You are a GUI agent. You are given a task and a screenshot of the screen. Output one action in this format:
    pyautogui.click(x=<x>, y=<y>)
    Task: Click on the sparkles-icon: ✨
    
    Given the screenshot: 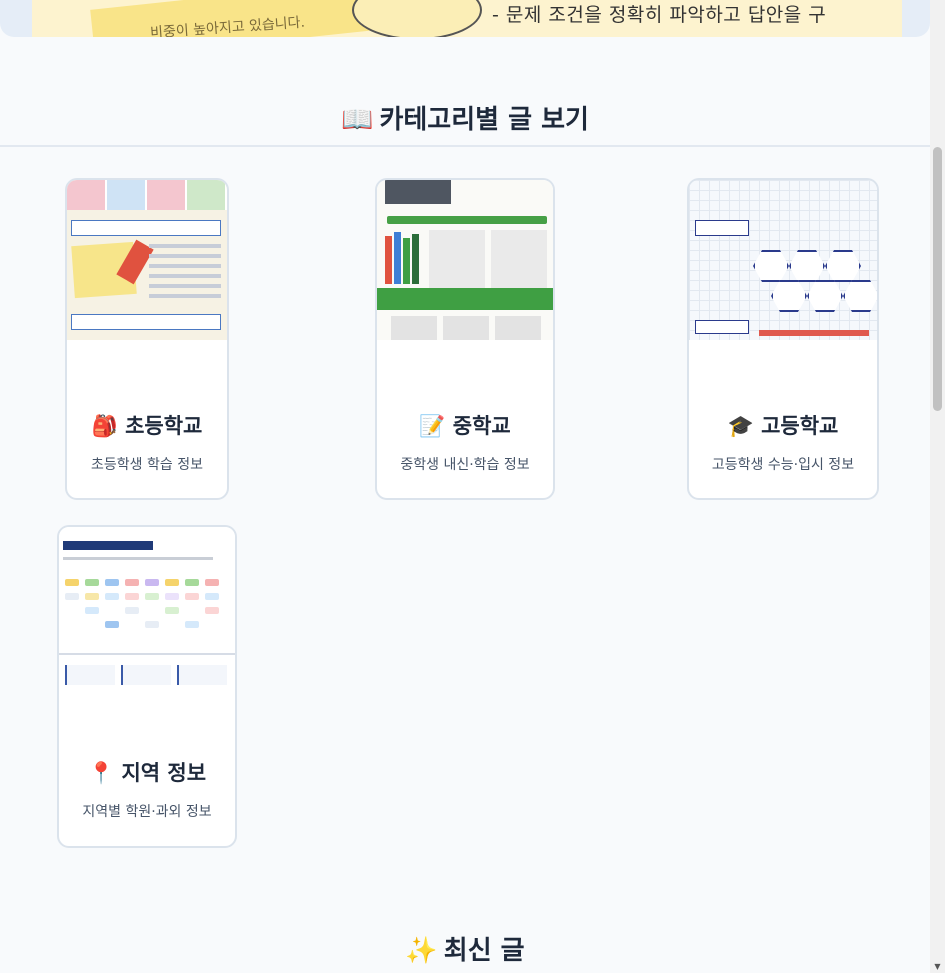 What is the action you would take?
    pyautogui.click(x=421, y=951)
    